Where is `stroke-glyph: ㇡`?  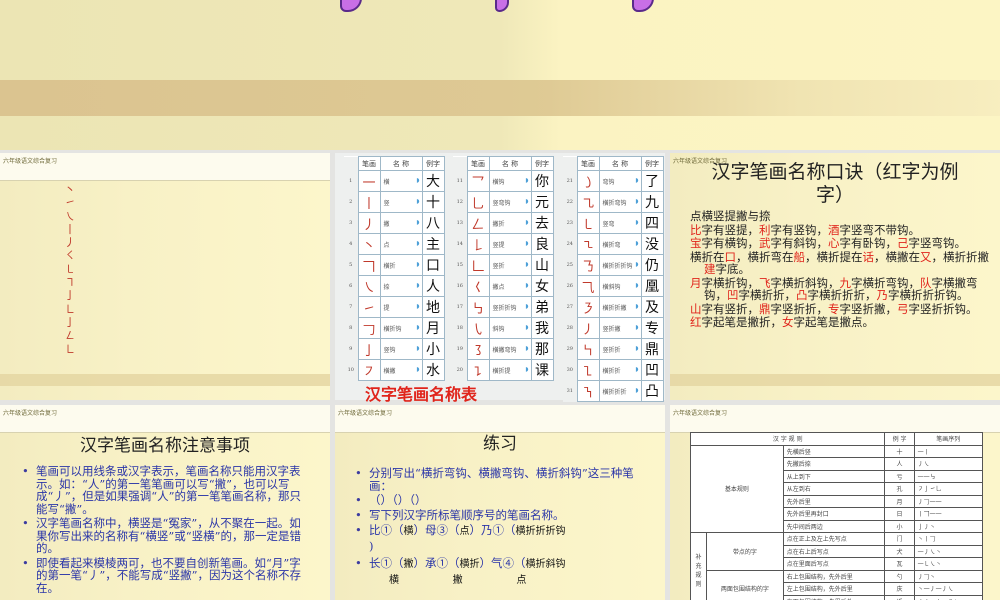
stroke-glyph: ㇡ is located at coordinates (588, 265).